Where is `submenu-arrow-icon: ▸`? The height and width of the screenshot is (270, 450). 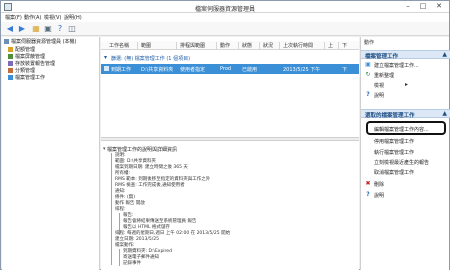
submenu-arrow-icon: ▸ is located at coordinates (407, 84).